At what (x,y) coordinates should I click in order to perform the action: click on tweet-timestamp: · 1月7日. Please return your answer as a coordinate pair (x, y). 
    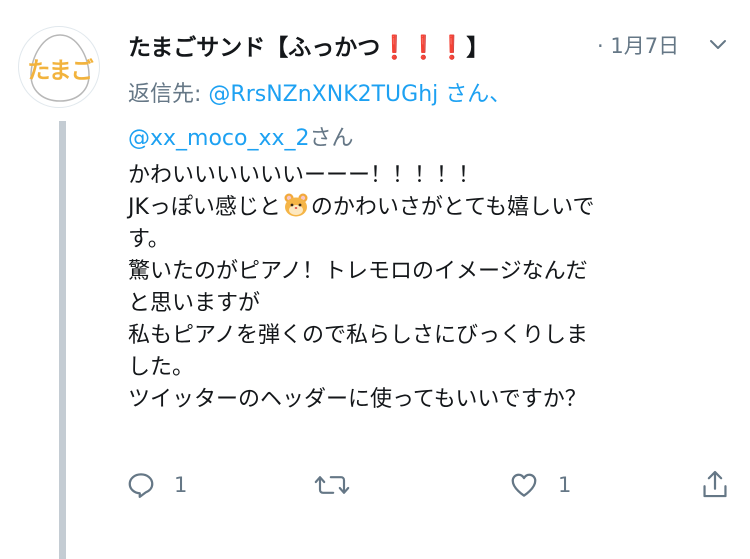
    Looking at the image, I should click on (638, 45).